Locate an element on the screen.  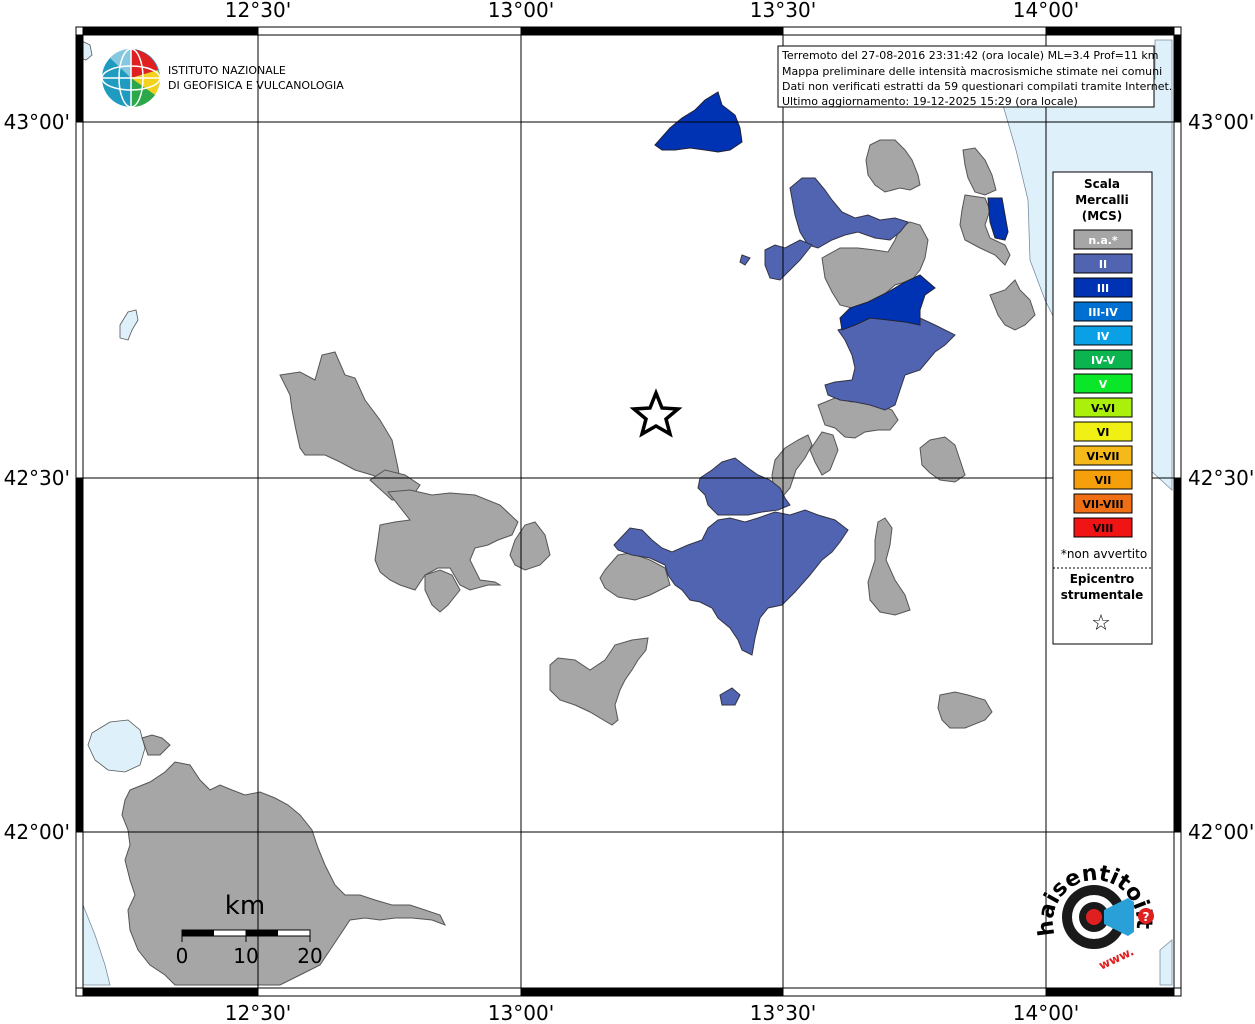
right-label-0: 43°00' is located at coordinates (1221, 122).